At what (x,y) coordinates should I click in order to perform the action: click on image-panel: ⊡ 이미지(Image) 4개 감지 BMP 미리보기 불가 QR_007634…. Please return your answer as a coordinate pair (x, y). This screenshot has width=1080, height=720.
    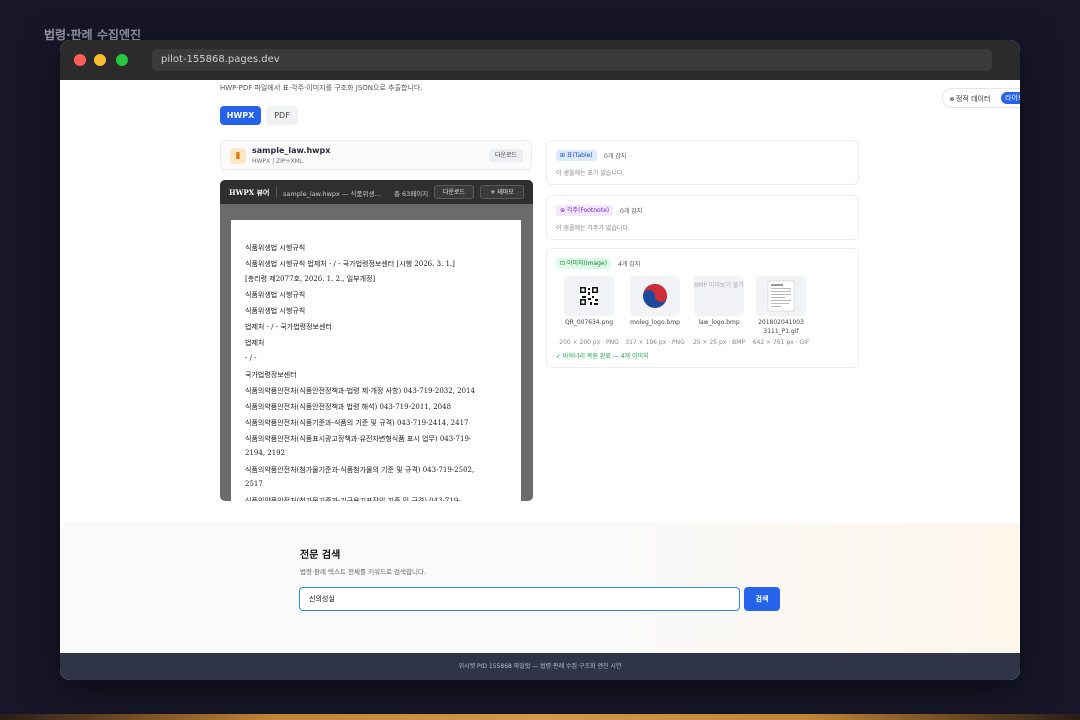
    Looking at the image, I should click on (702, 308).